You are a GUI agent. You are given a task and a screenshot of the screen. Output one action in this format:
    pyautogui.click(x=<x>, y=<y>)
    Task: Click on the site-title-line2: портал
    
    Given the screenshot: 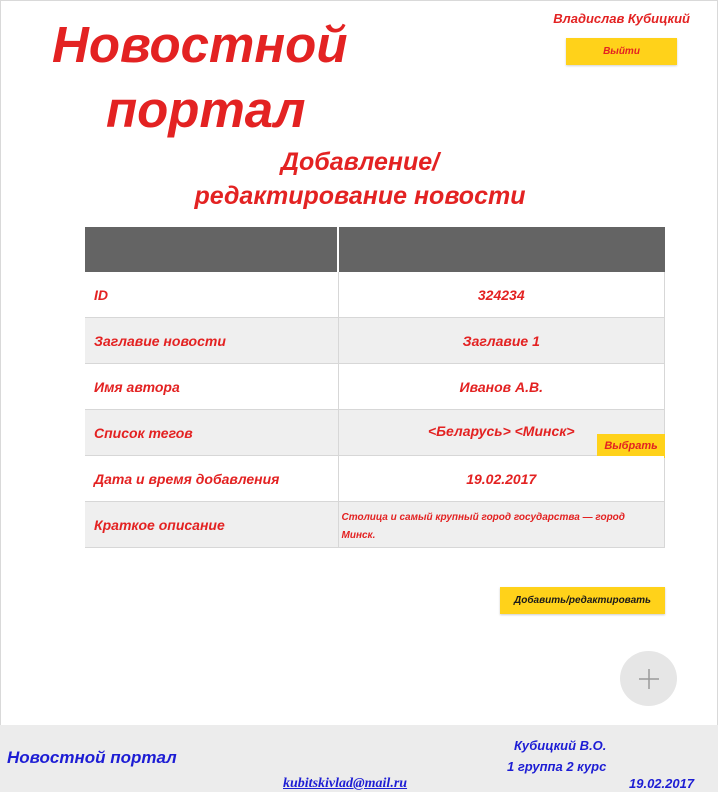 What is the action you would take?
    pyautogui.click(x=206, y=109)
    